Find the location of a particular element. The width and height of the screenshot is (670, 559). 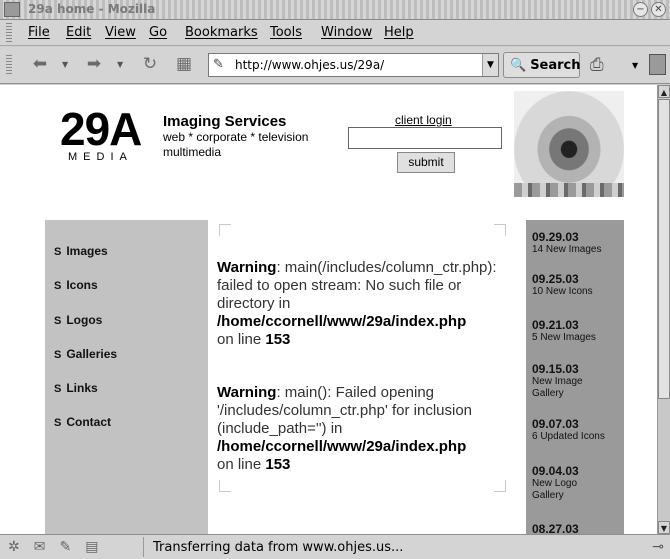

printer-icon: ⎙ is located at coordinates (597, 65).